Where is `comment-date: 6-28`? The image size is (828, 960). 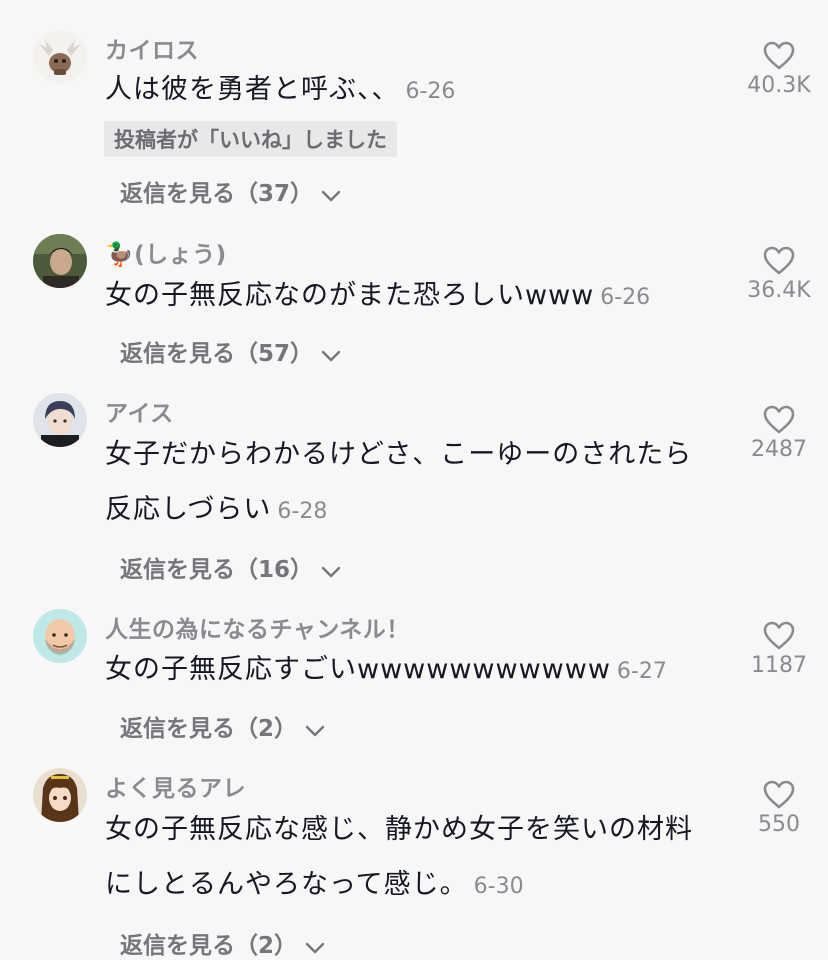 comment-date: 6-28 is located at coordinates (302, 511).